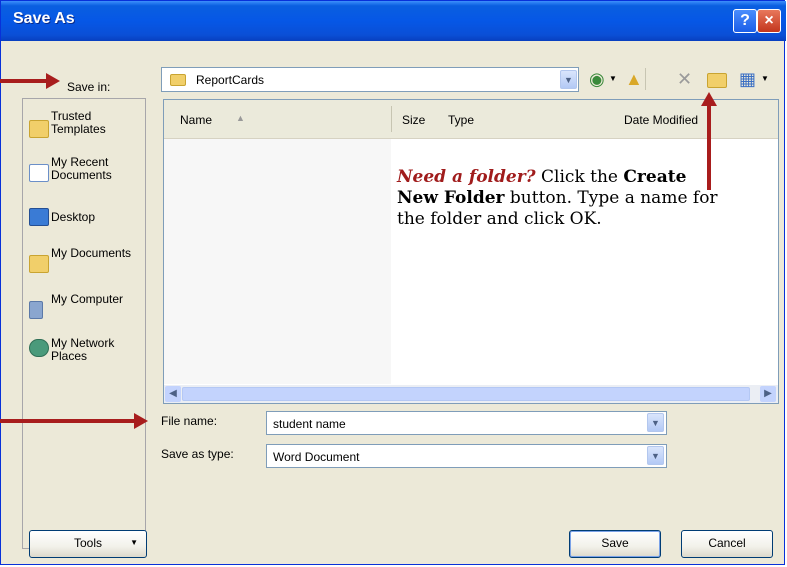 The height and width of the screenshot is (567, 787). Describe the element at coordinates (81, 168) in the screenshot. I see `place-label: My Recent Documents` at that location.